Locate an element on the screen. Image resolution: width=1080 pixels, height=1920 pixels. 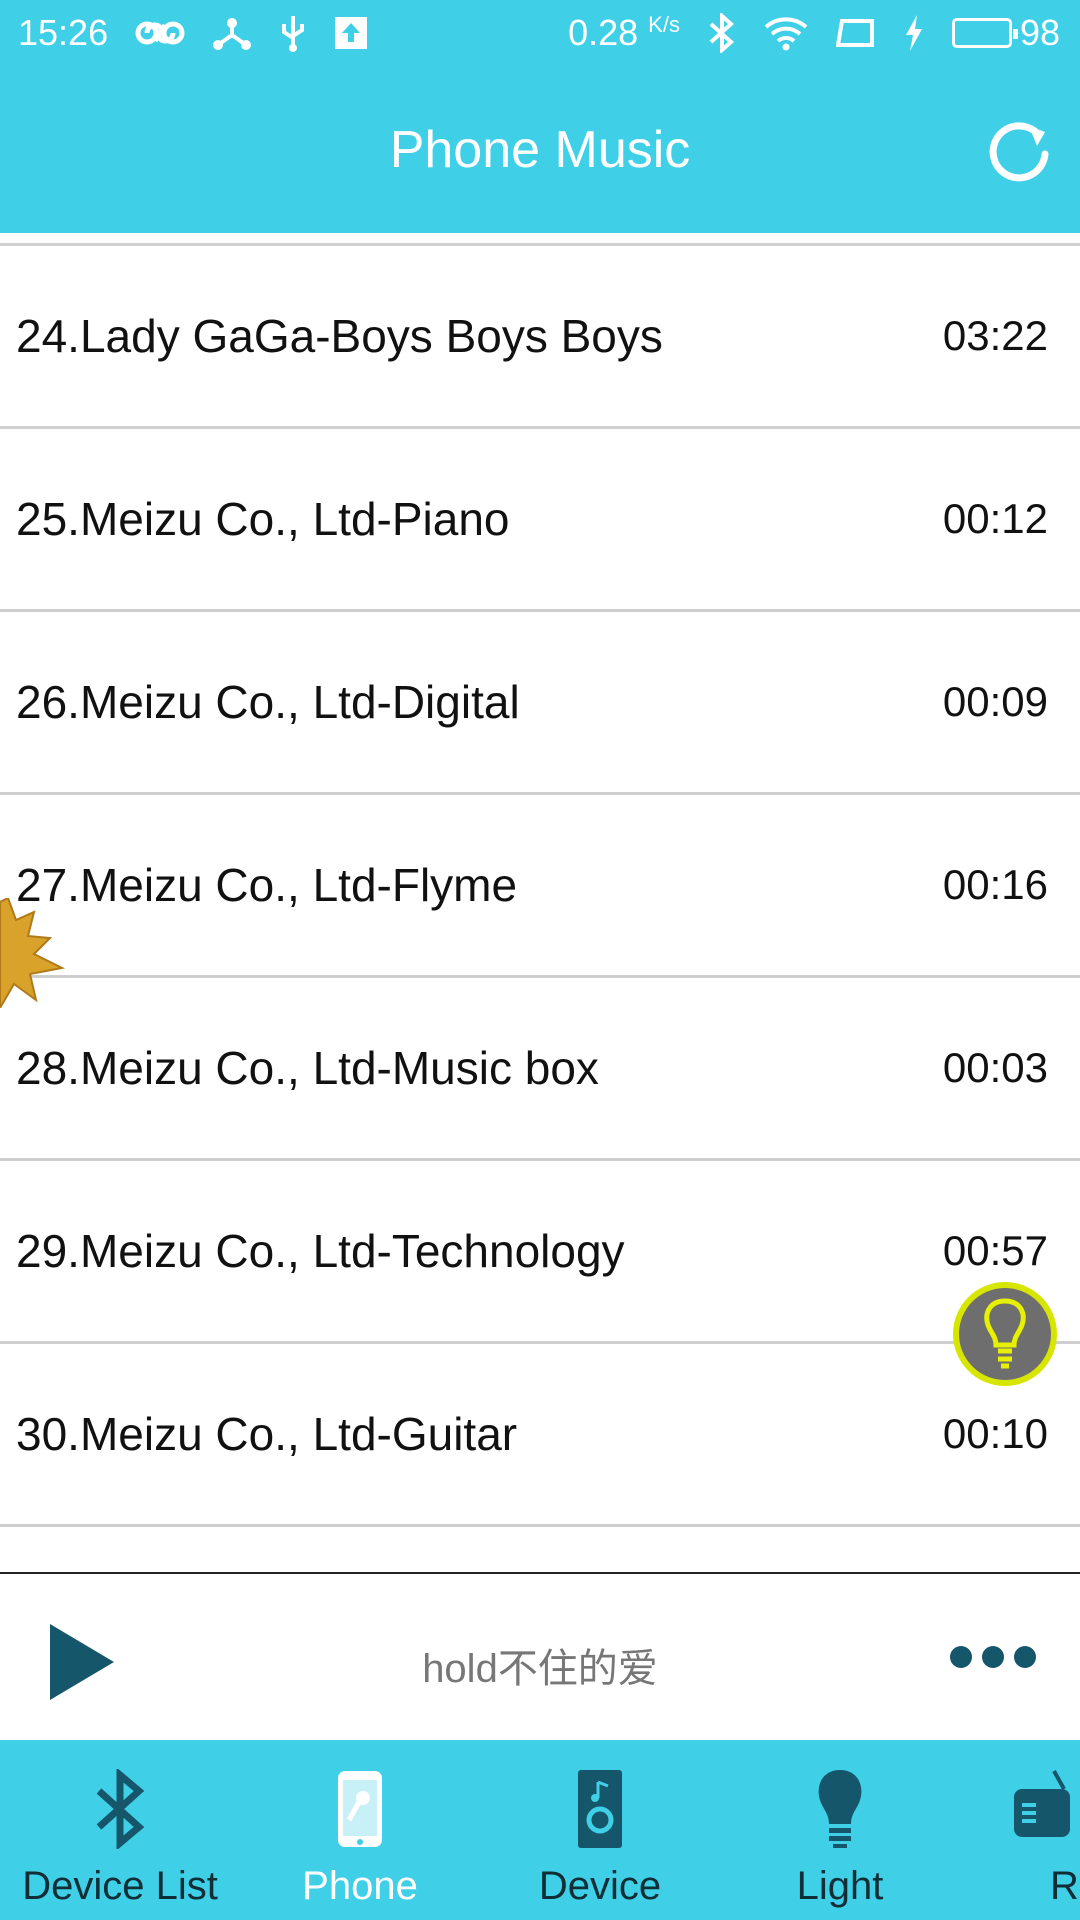
nav-item-light: Light is located at coordinates (840, 1830).